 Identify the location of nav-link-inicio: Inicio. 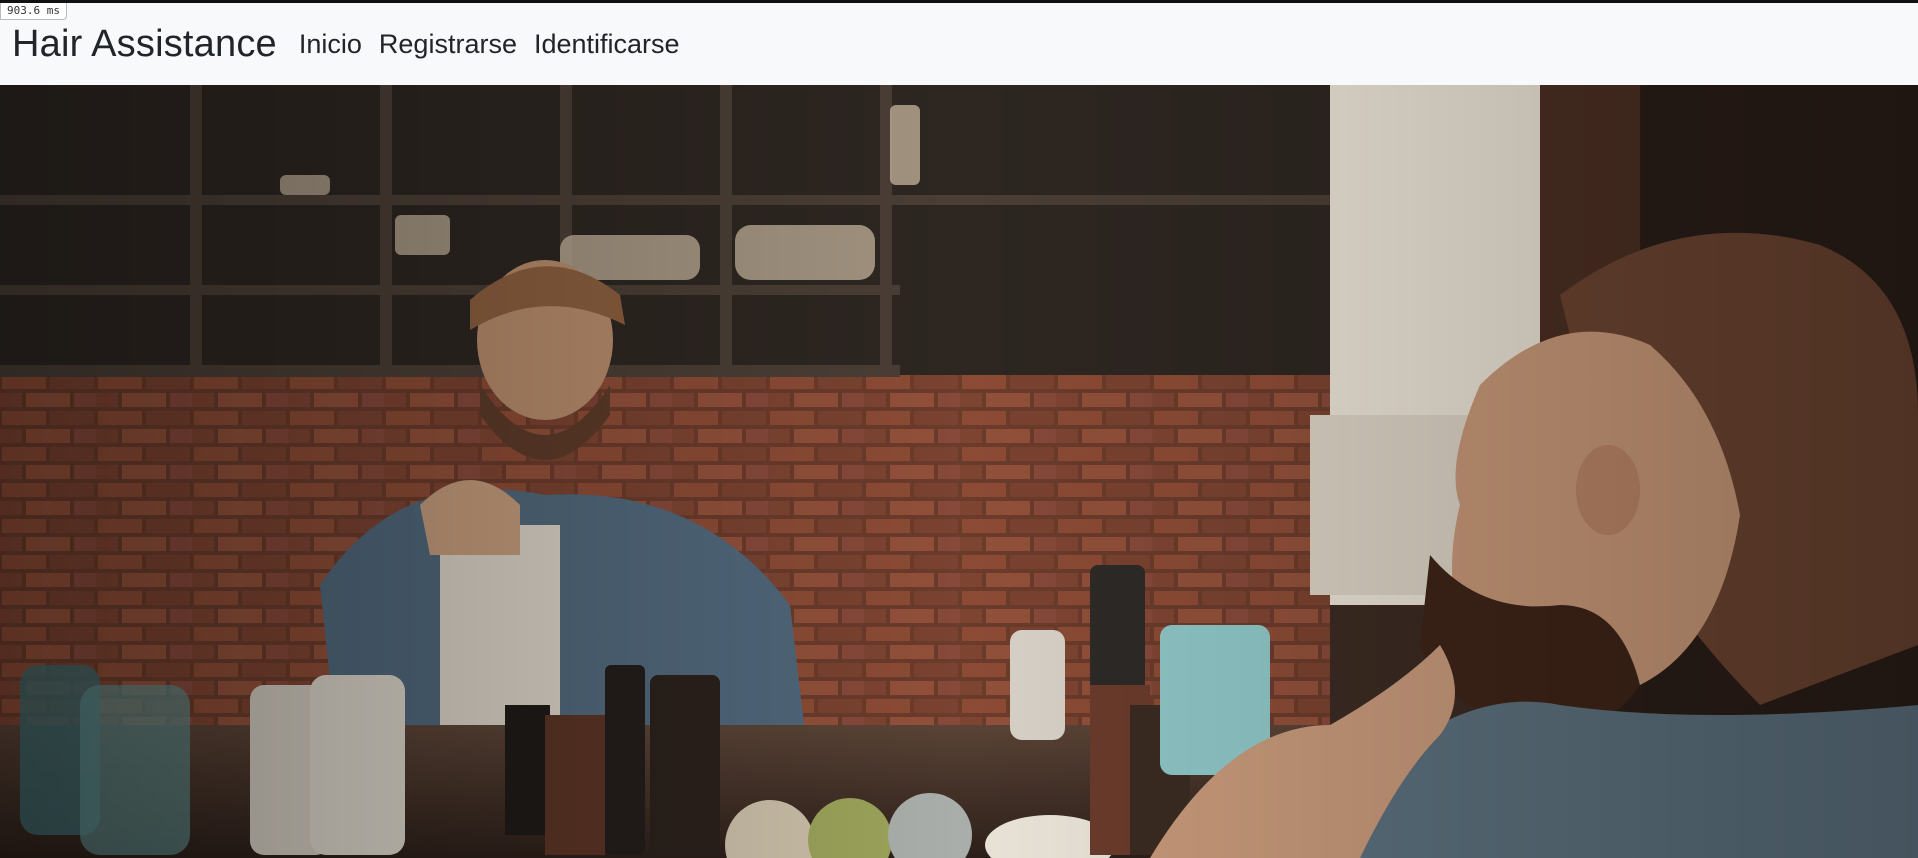
(330, 44).